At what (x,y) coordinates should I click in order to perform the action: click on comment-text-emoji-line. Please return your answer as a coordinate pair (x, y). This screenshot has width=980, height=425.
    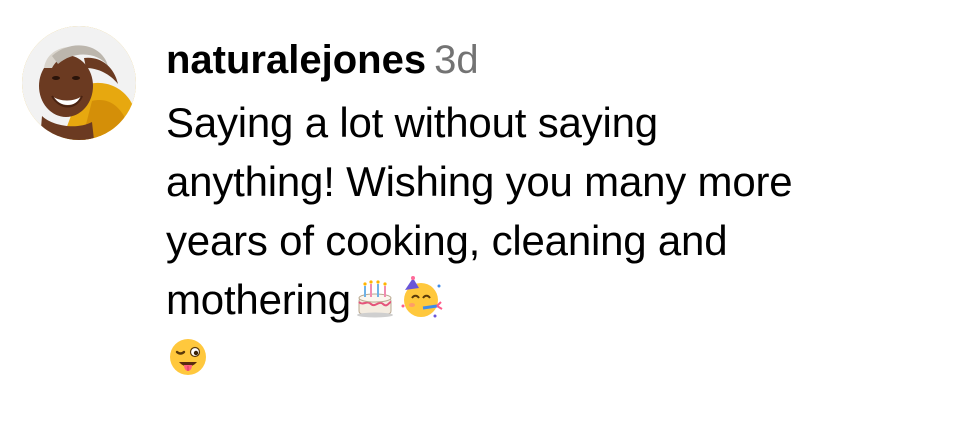
    Looking at the image, I should click on (566, 358).